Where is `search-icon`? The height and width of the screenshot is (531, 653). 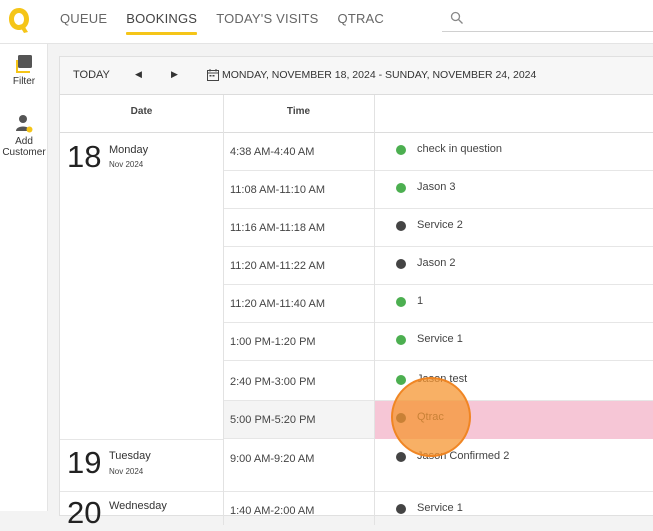 search-icon is located at coordinates (457, 18).